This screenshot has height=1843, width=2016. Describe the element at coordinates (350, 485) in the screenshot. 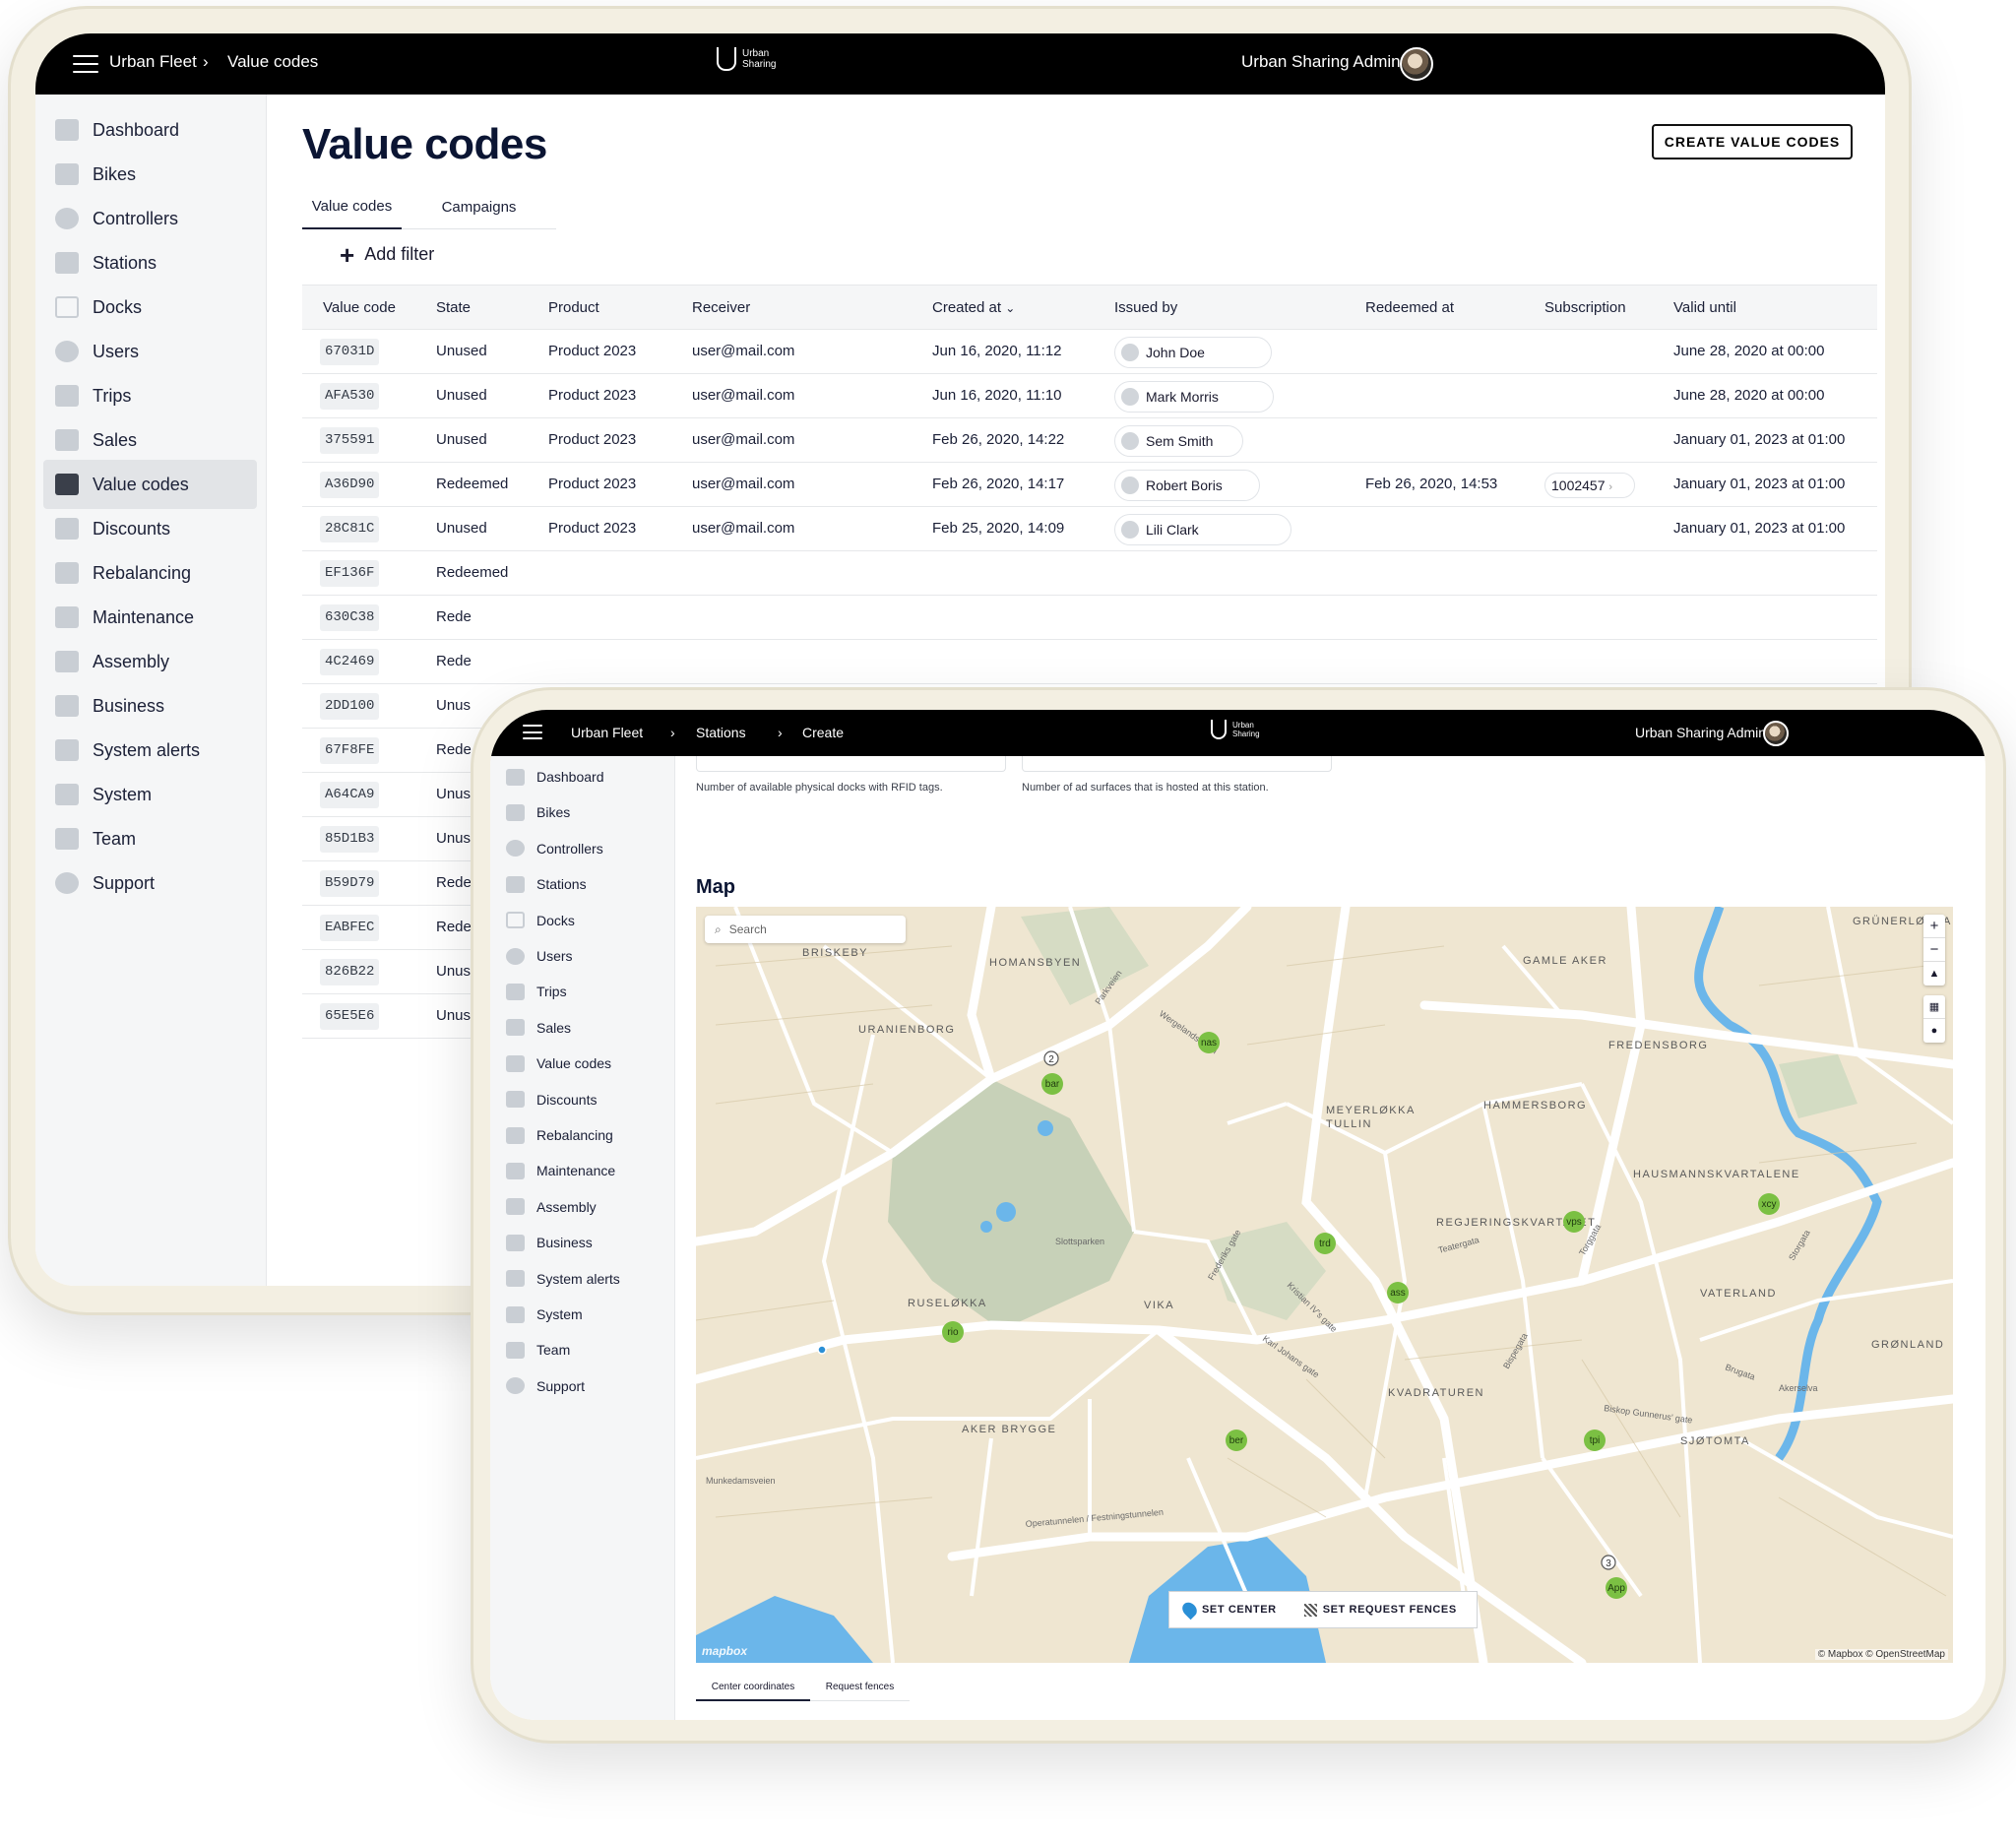

I see `value-code: A36D90` at that location.